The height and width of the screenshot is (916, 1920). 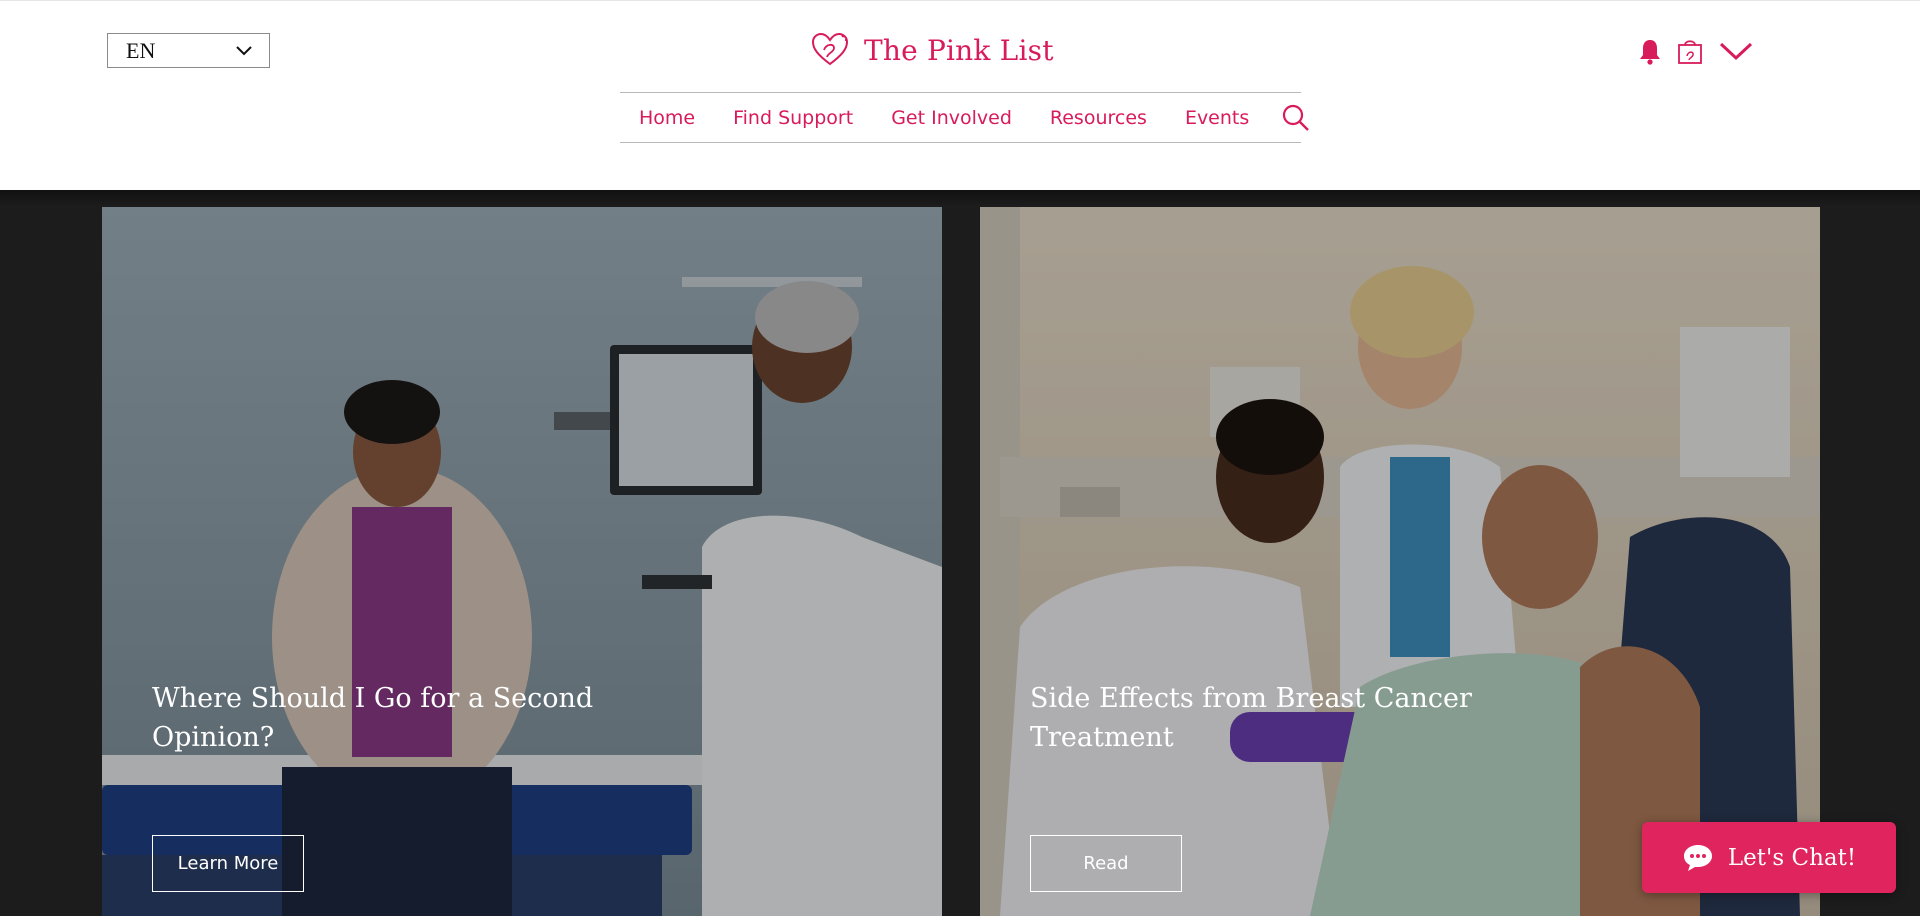 What do you see at coordinates (959, 50) in the screenshot?
I see `brand-name: The Pink List` at bounding box center [959, 50].